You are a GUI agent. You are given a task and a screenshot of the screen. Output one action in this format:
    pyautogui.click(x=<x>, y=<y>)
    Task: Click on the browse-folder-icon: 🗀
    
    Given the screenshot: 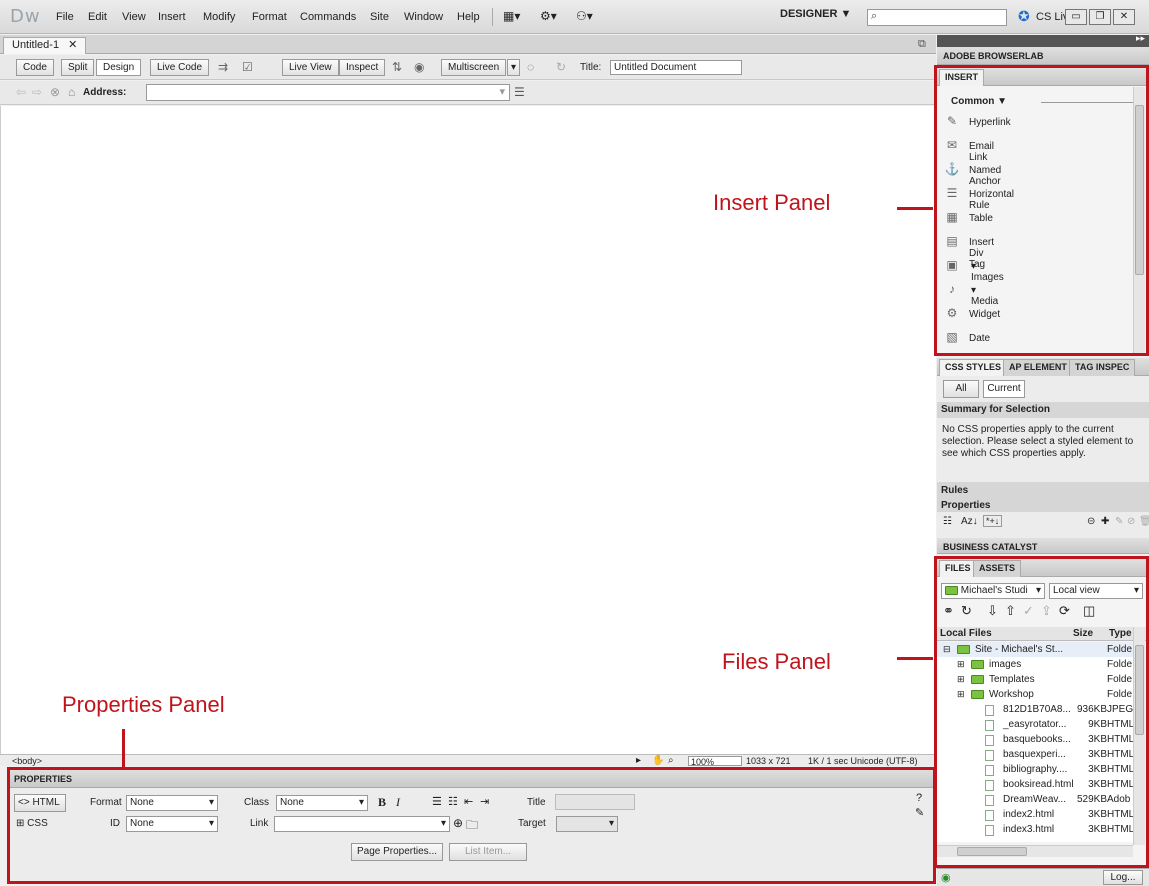 What is the action you would take?
    pyautogui.click(x=472, y=826)
    